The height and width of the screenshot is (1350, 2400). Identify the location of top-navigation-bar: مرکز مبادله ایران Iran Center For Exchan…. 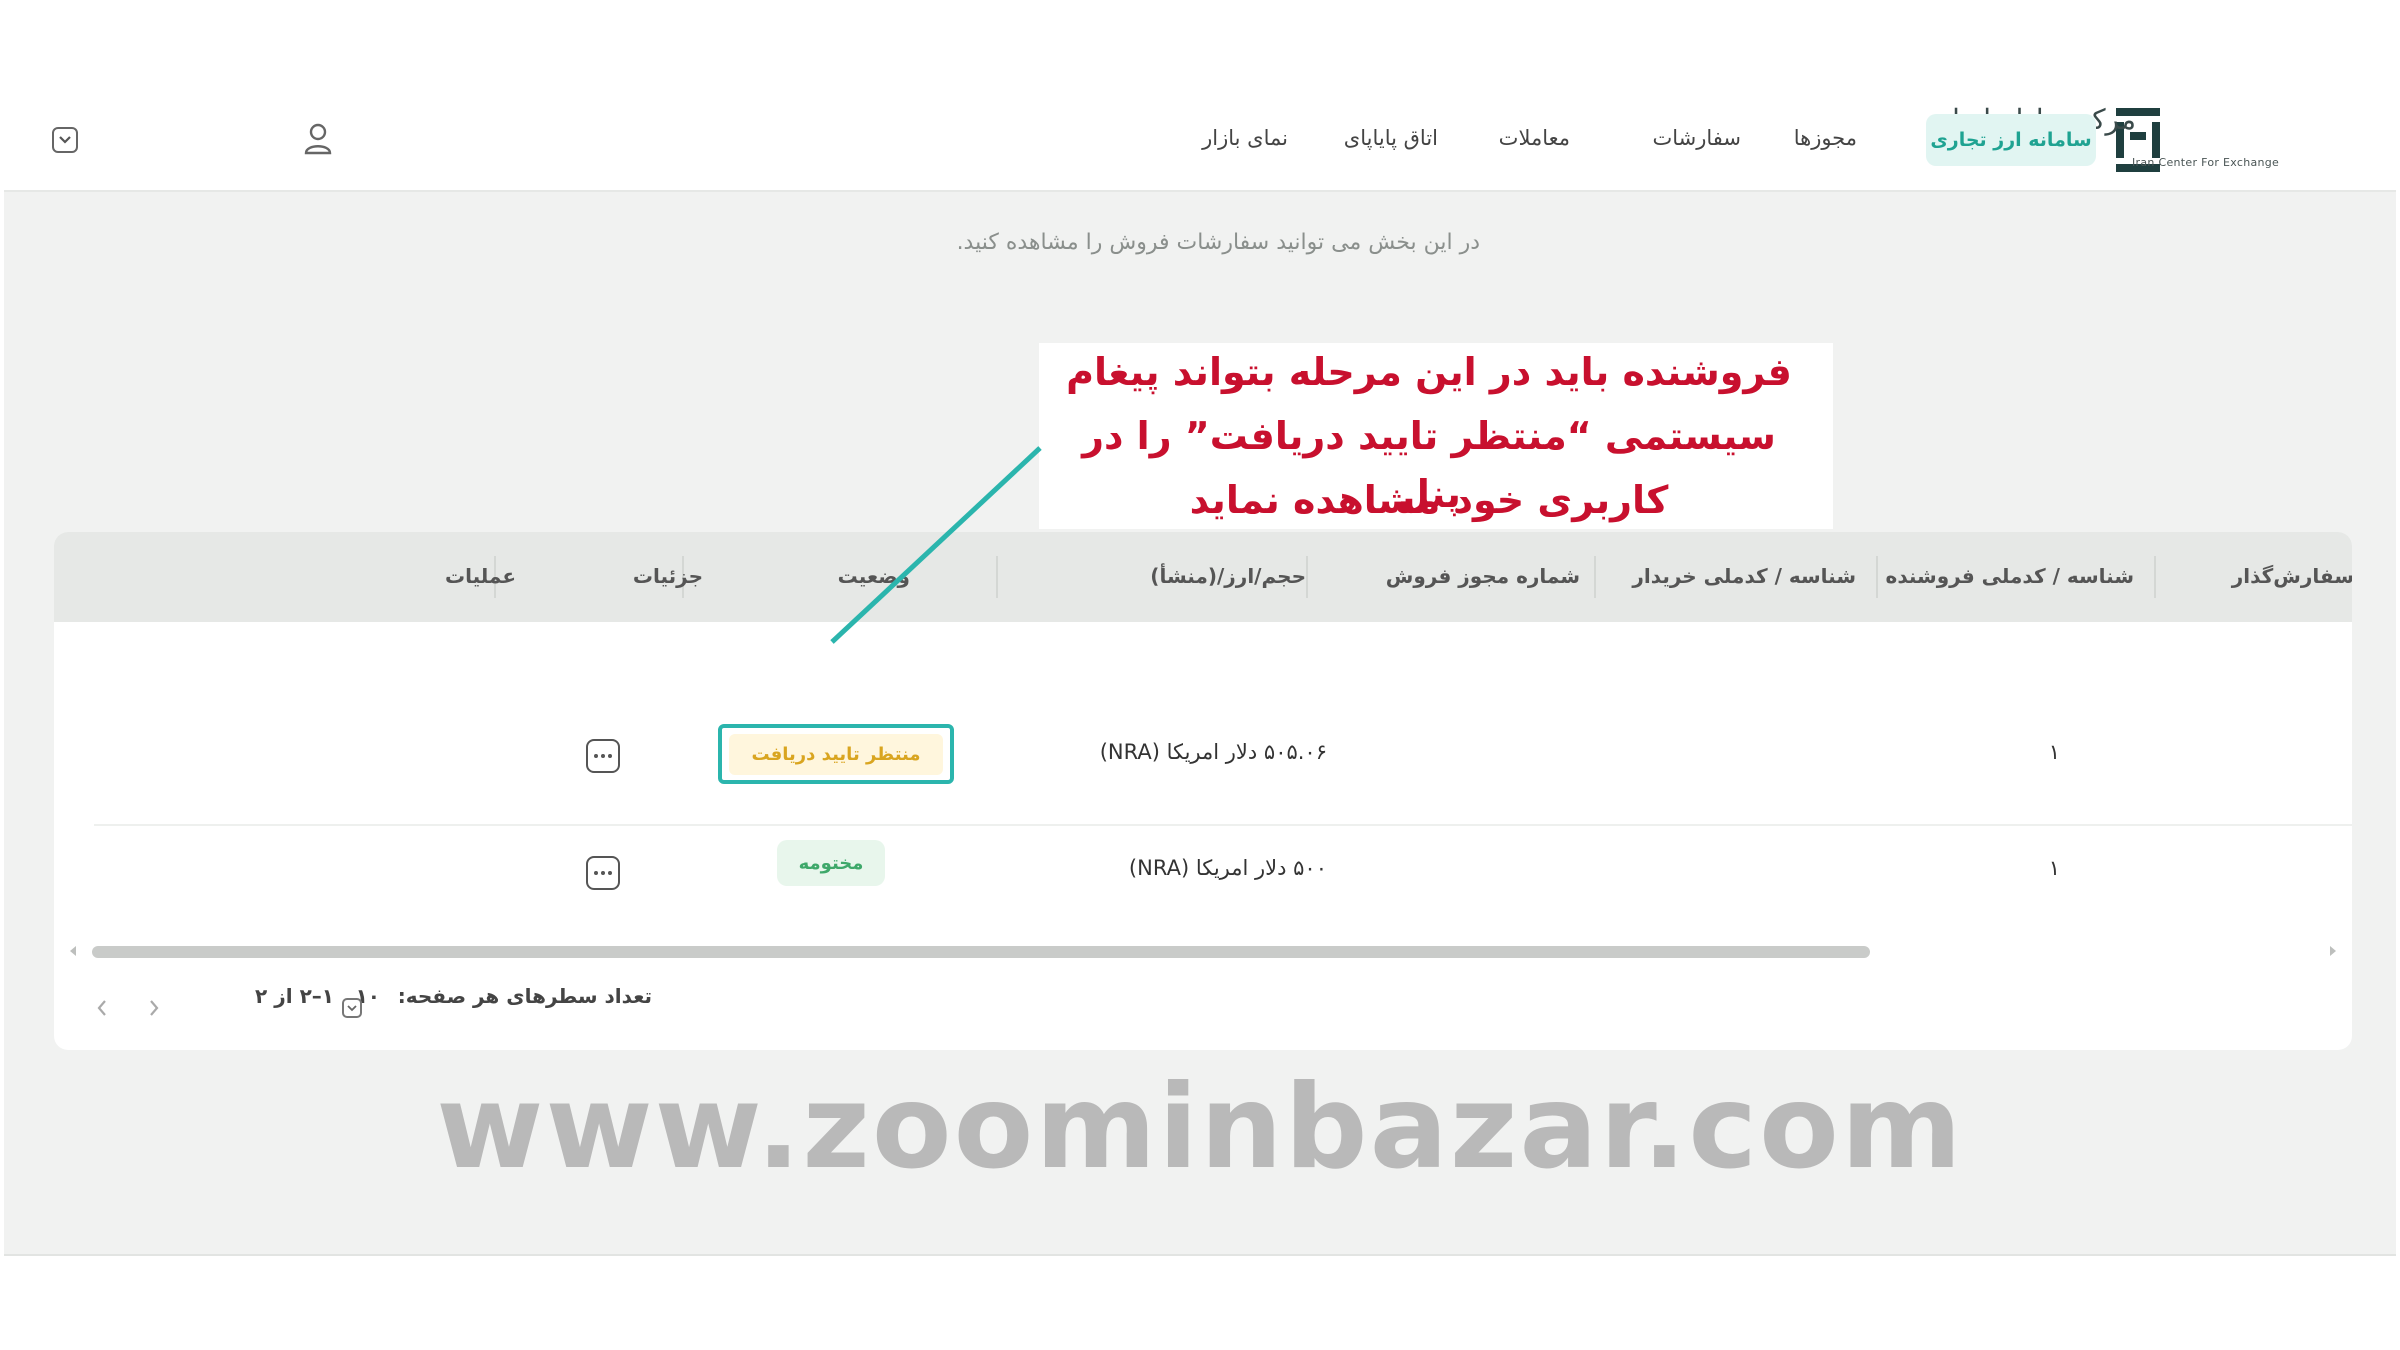
(1200, 141).